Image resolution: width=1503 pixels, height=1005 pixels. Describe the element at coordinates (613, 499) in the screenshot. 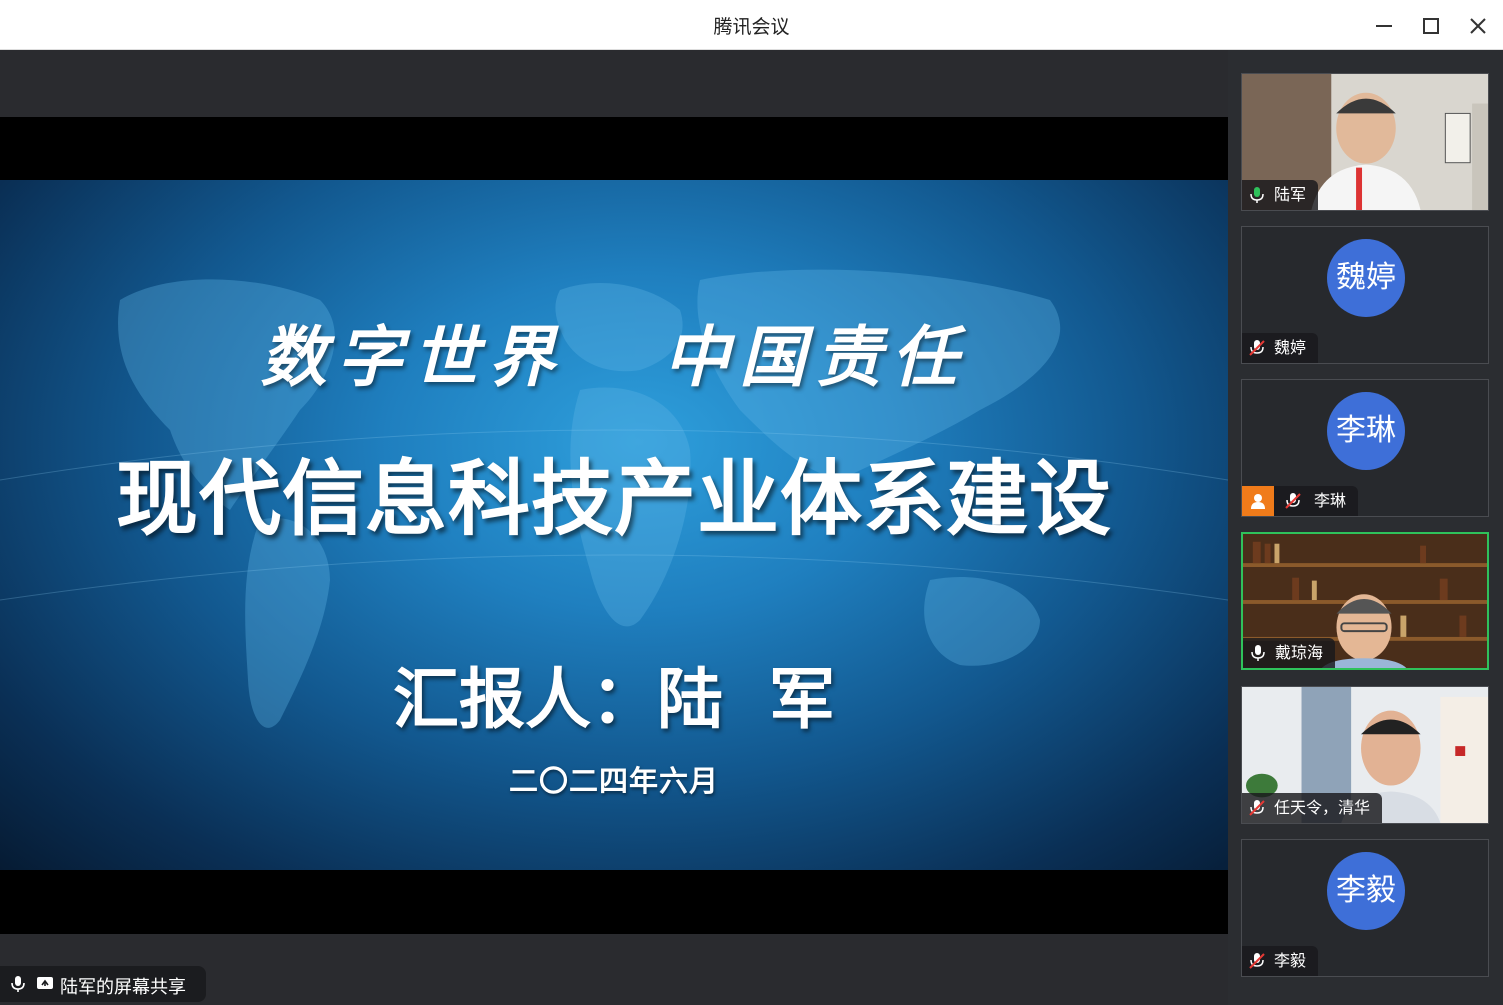

I see `slide-title-line2: 现代信息科技产业体系建设` at that location.